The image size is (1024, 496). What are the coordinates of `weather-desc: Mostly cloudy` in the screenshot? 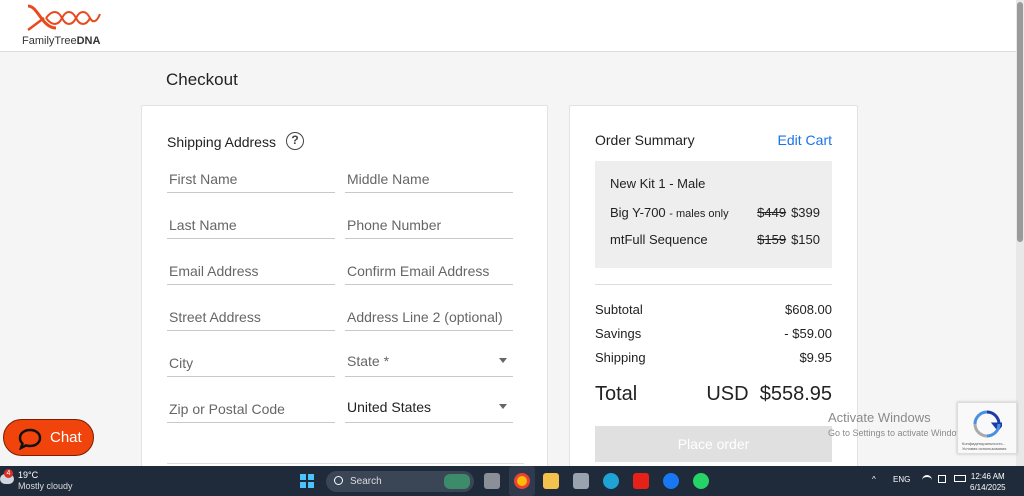 It's located at (45, 486).